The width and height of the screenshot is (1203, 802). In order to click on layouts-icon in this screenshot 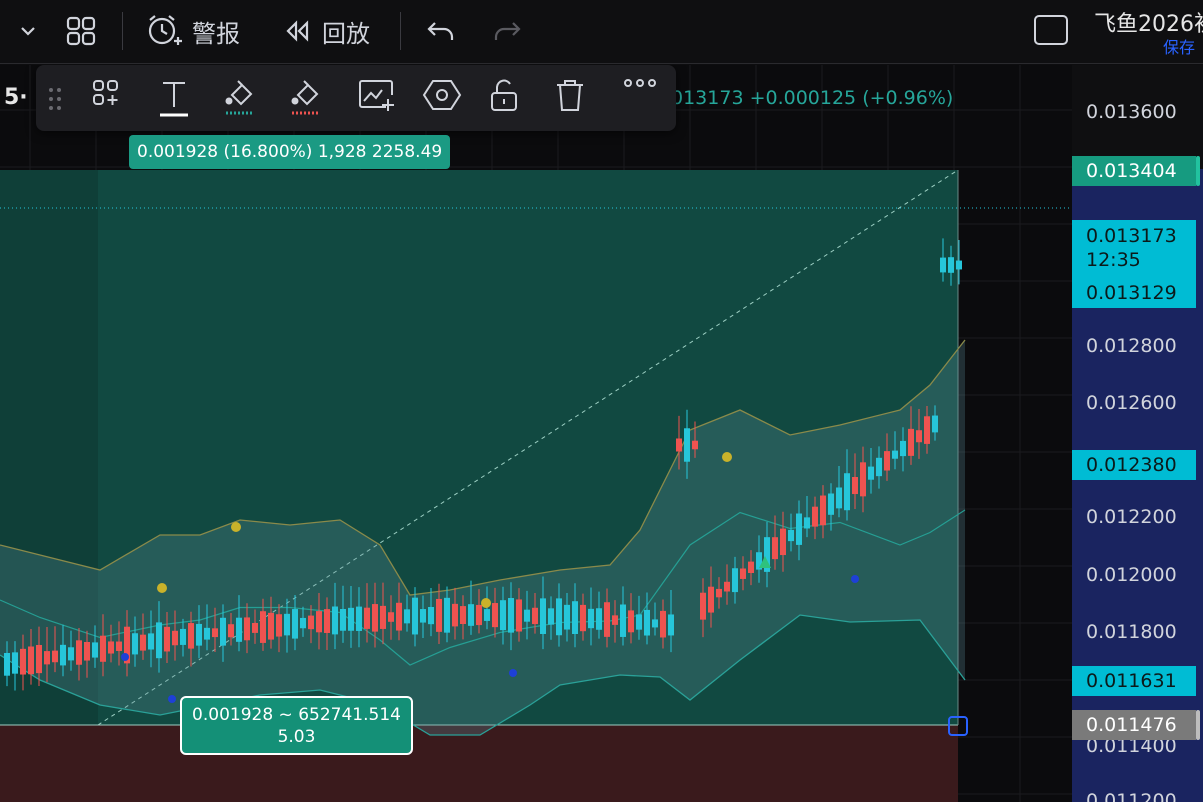, I will do `click(81, 31)`.